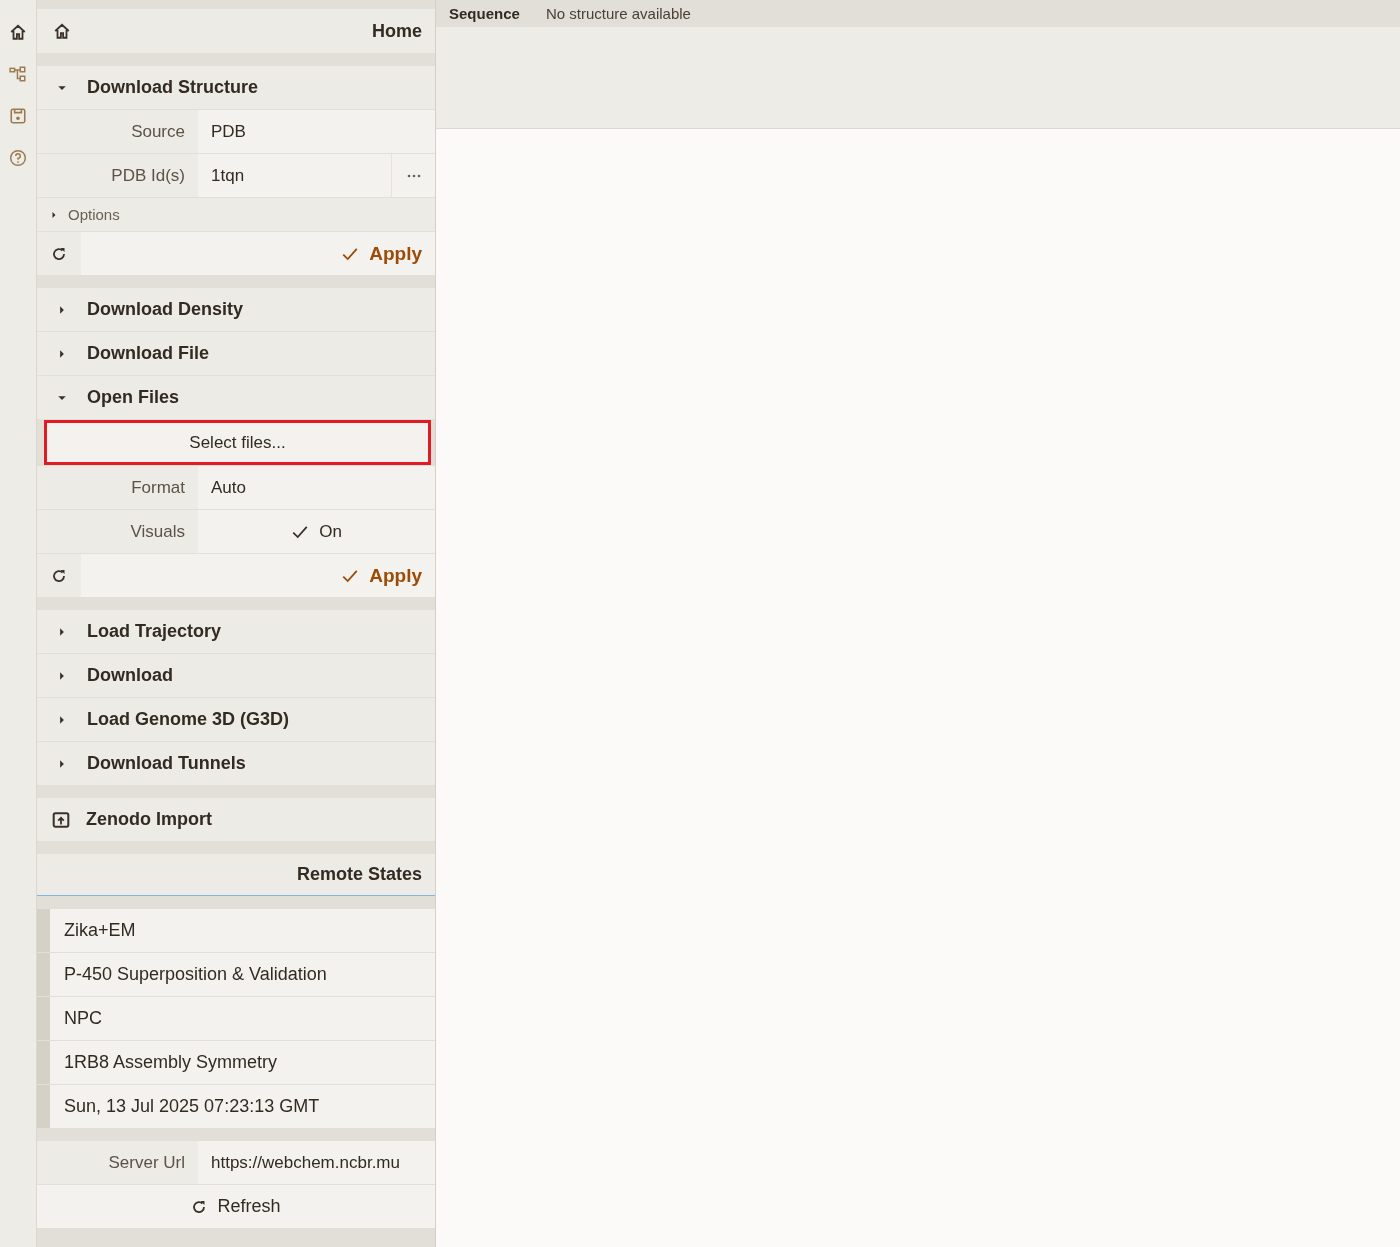  I want to click on remote-state-item: P-450 Superposition & Validation, so click(236, 974).